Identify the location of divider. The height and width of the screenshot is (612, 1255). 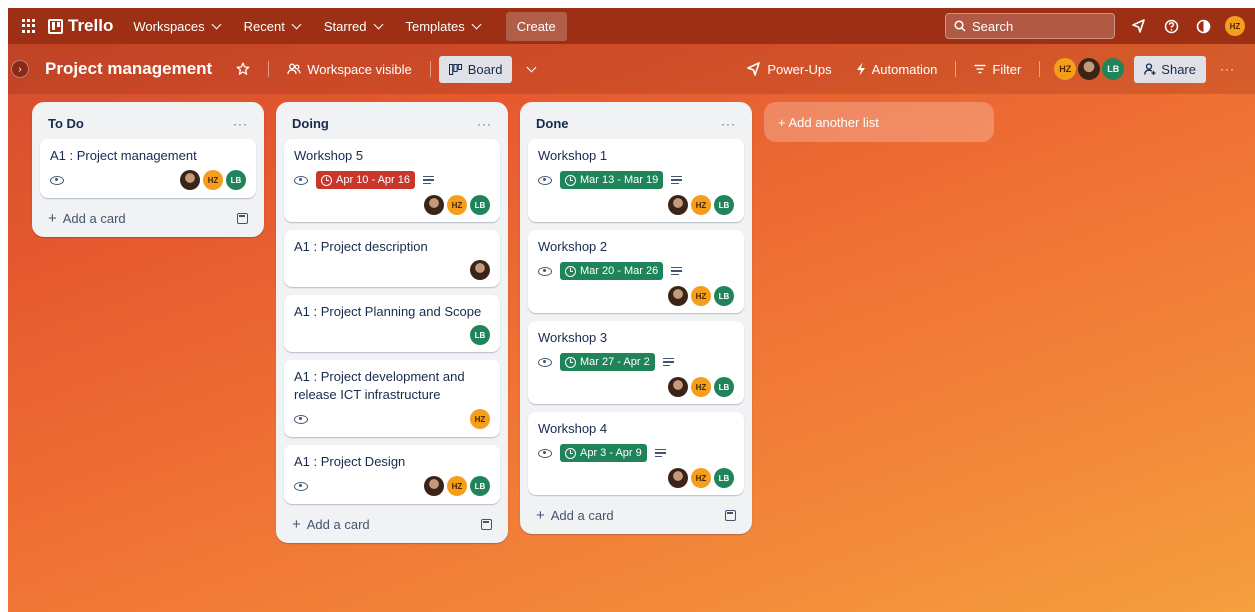
(269, 69).